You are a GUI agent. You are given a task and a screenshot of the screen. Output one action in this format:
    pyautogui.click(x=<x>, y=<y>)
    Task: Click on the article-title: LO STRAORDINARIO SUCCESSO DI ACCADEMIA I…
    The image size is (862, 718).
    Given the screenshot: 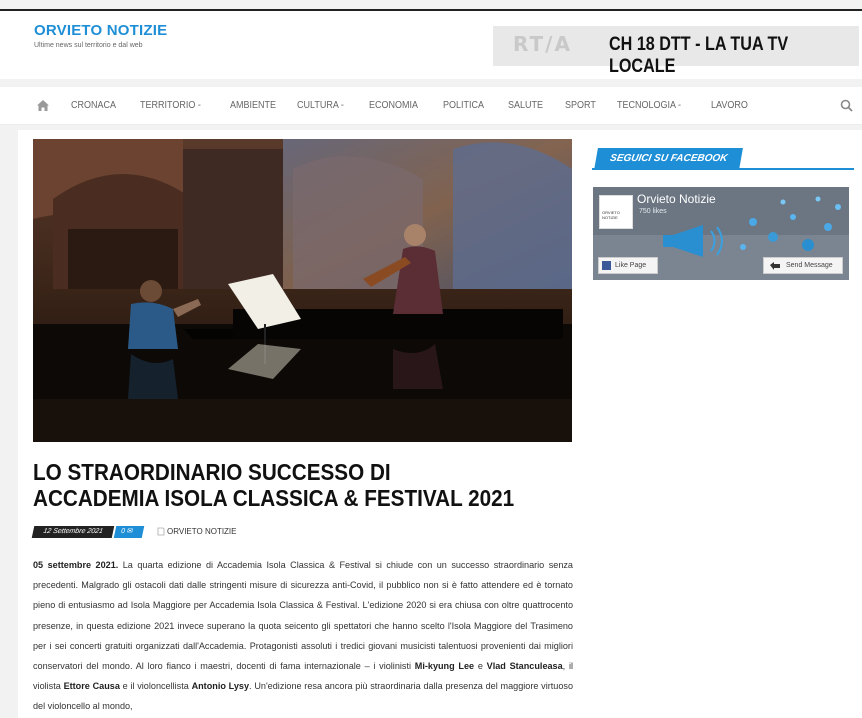 What is the action you would take?
    pyautogui.click(x=276, y=485)
    